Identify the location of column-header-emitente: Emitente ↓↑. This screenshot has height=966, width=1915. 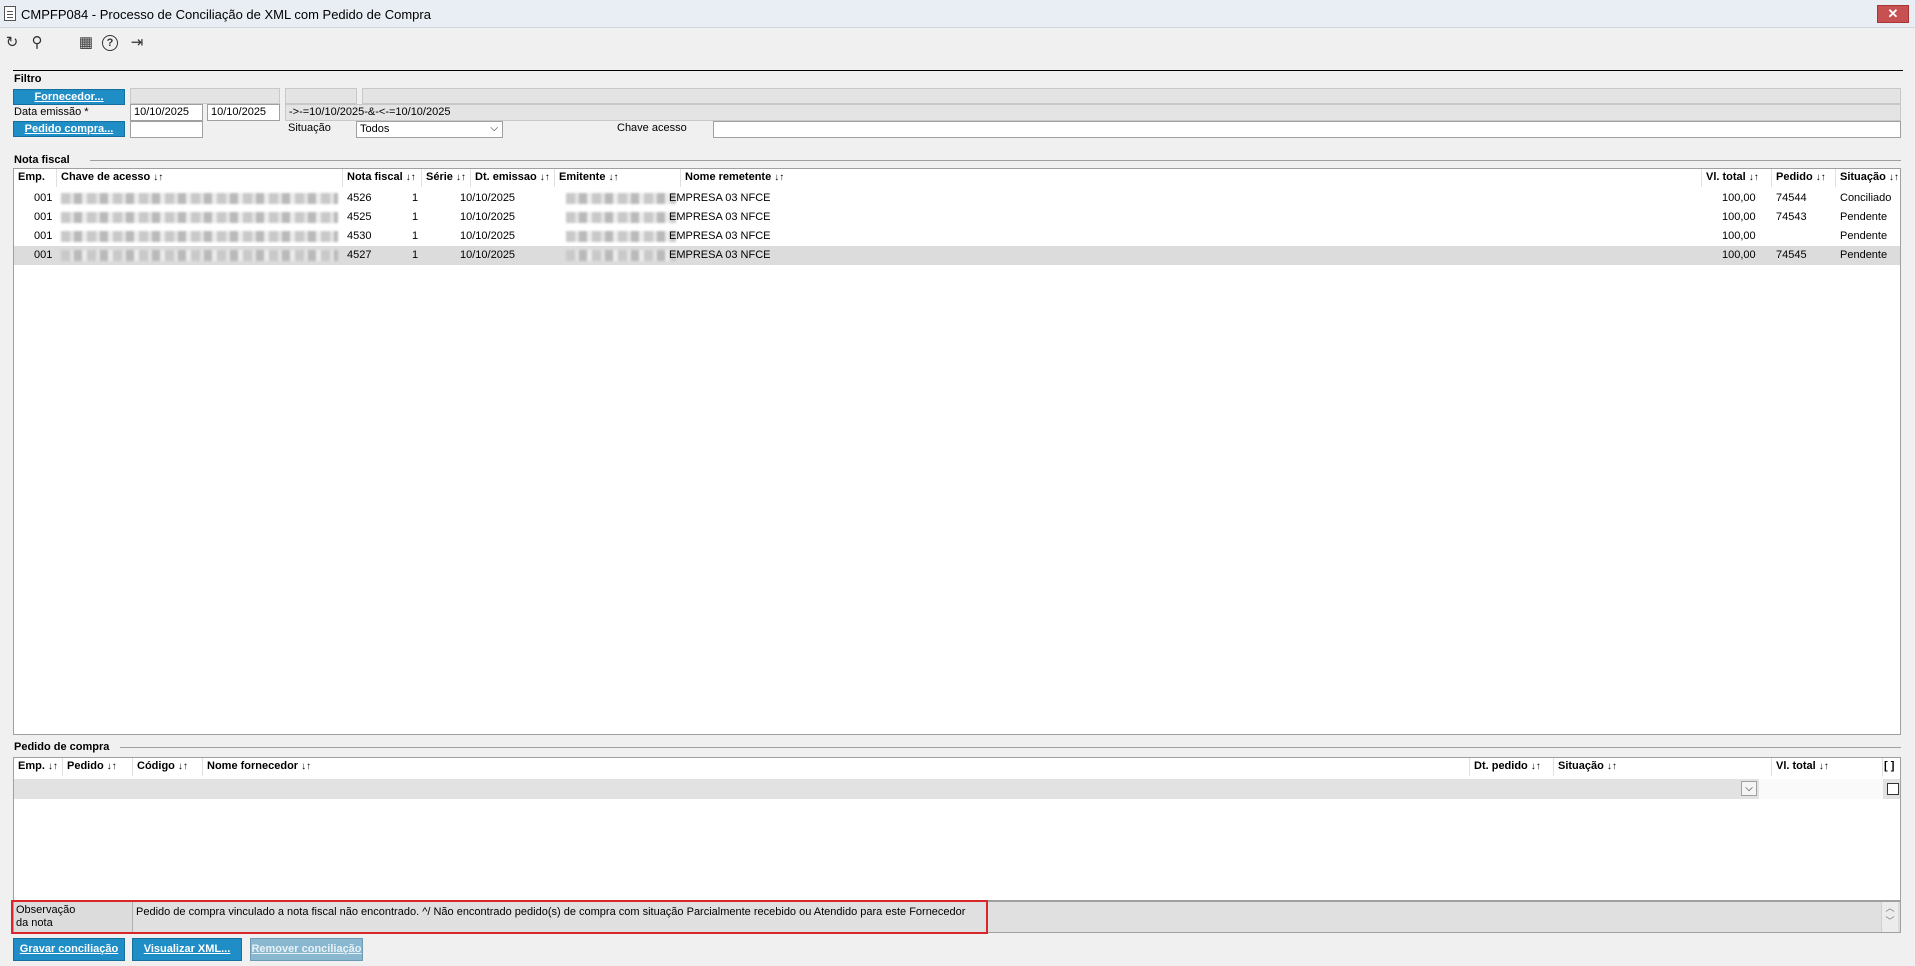
(618, 178).